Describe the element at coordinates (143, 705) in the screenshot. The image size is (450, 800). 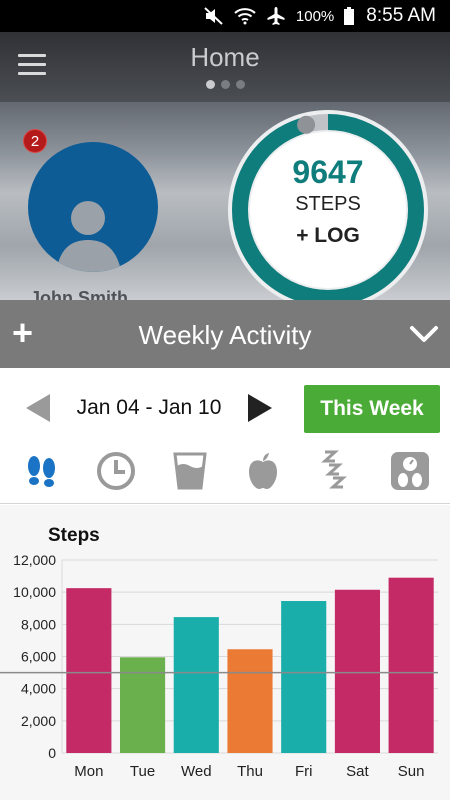
I see `bar-tue` at that location.